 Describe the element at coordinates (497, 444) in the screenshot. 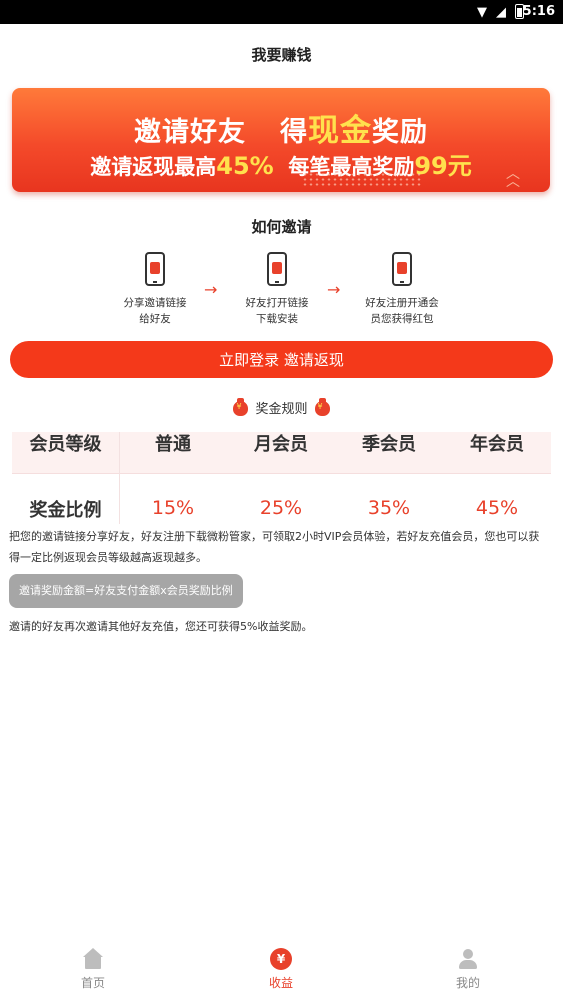

I see `level-yearly: 年会员` at that location.